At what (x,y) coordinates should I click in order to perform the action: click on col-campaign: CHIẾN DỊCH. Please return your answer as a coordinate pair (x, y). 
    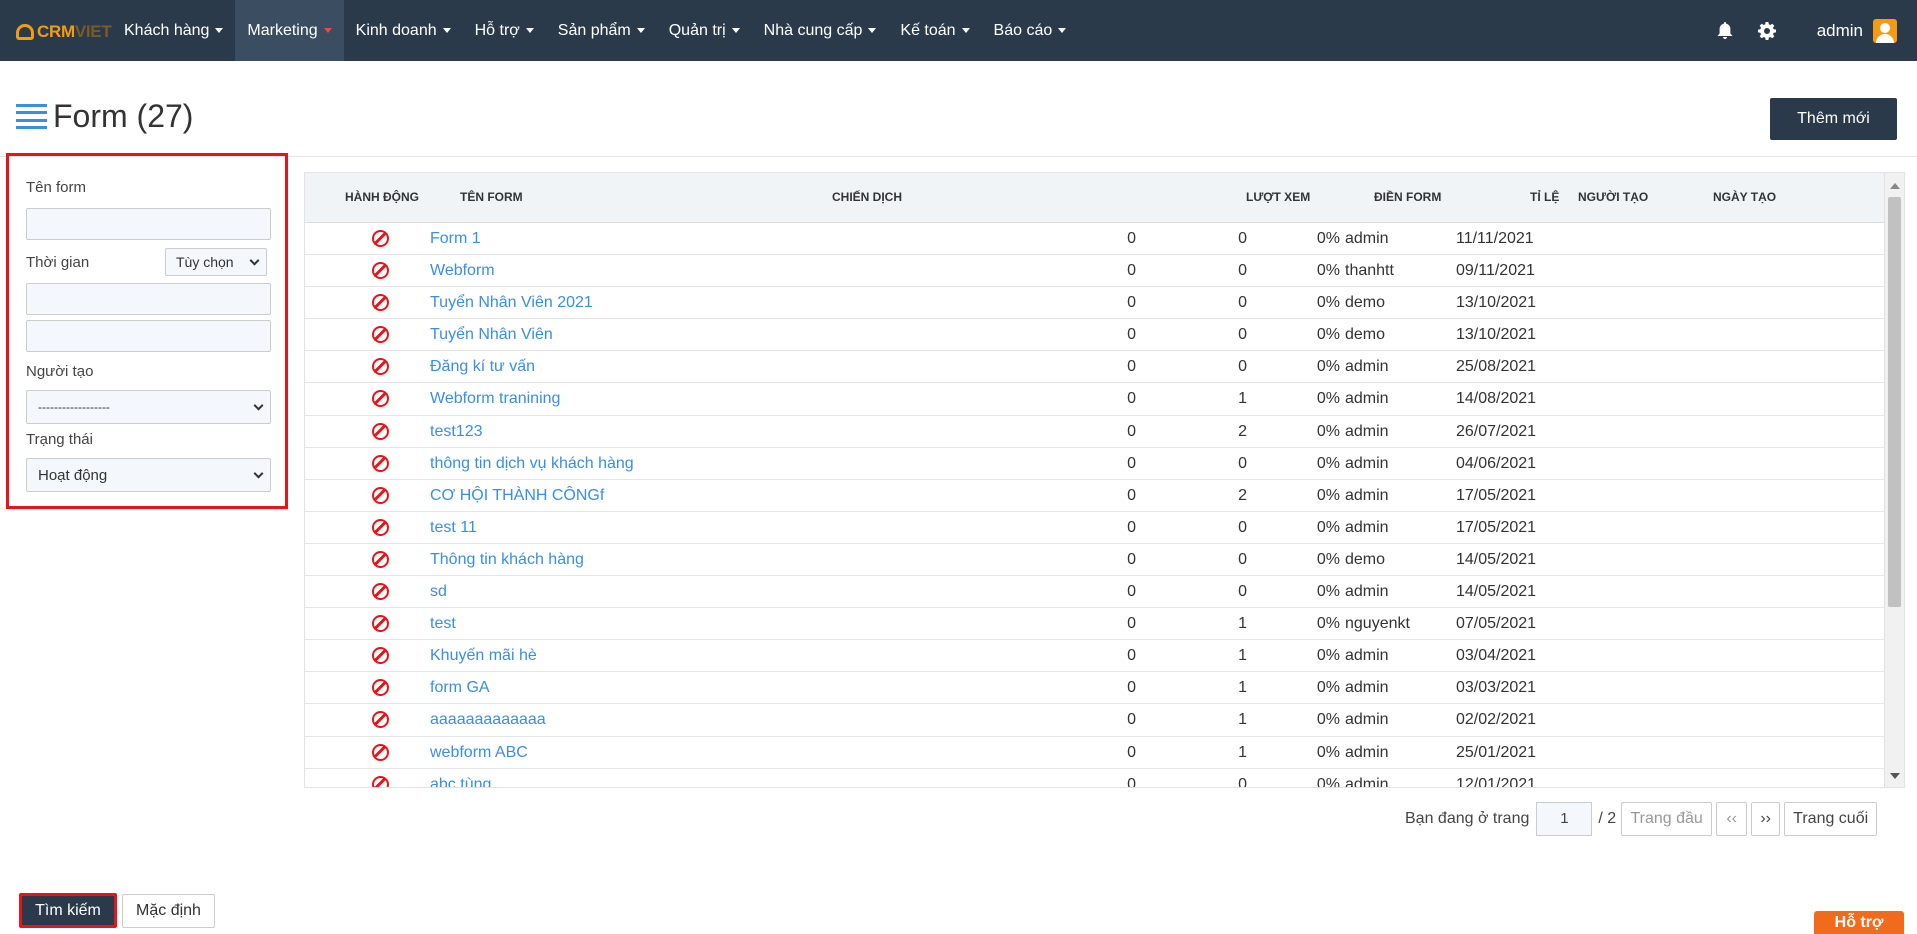
    Looking at the image, I should click on (867, 197).